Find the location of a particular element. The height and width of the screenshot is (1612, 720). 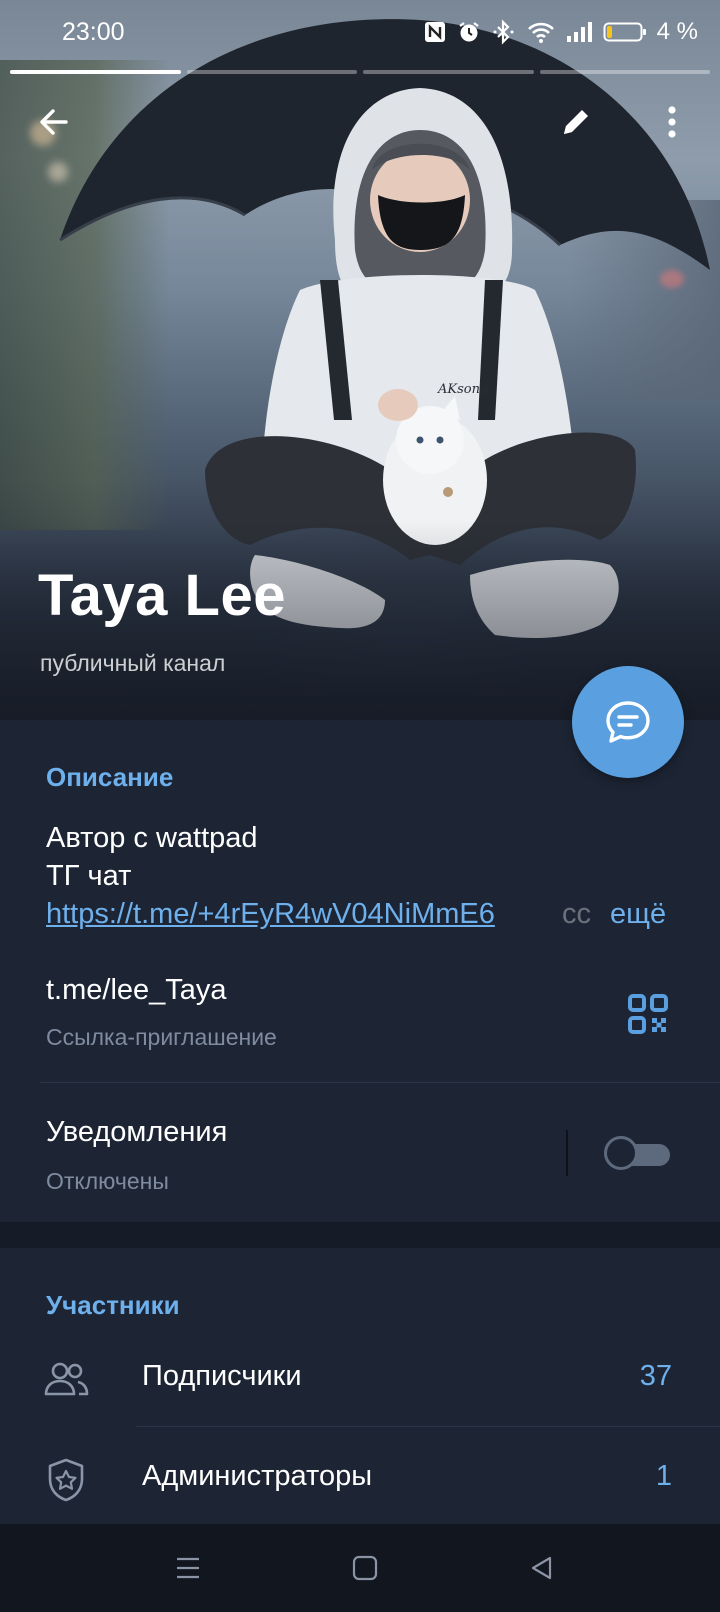

edit-button is located at coordinates (576, 122).